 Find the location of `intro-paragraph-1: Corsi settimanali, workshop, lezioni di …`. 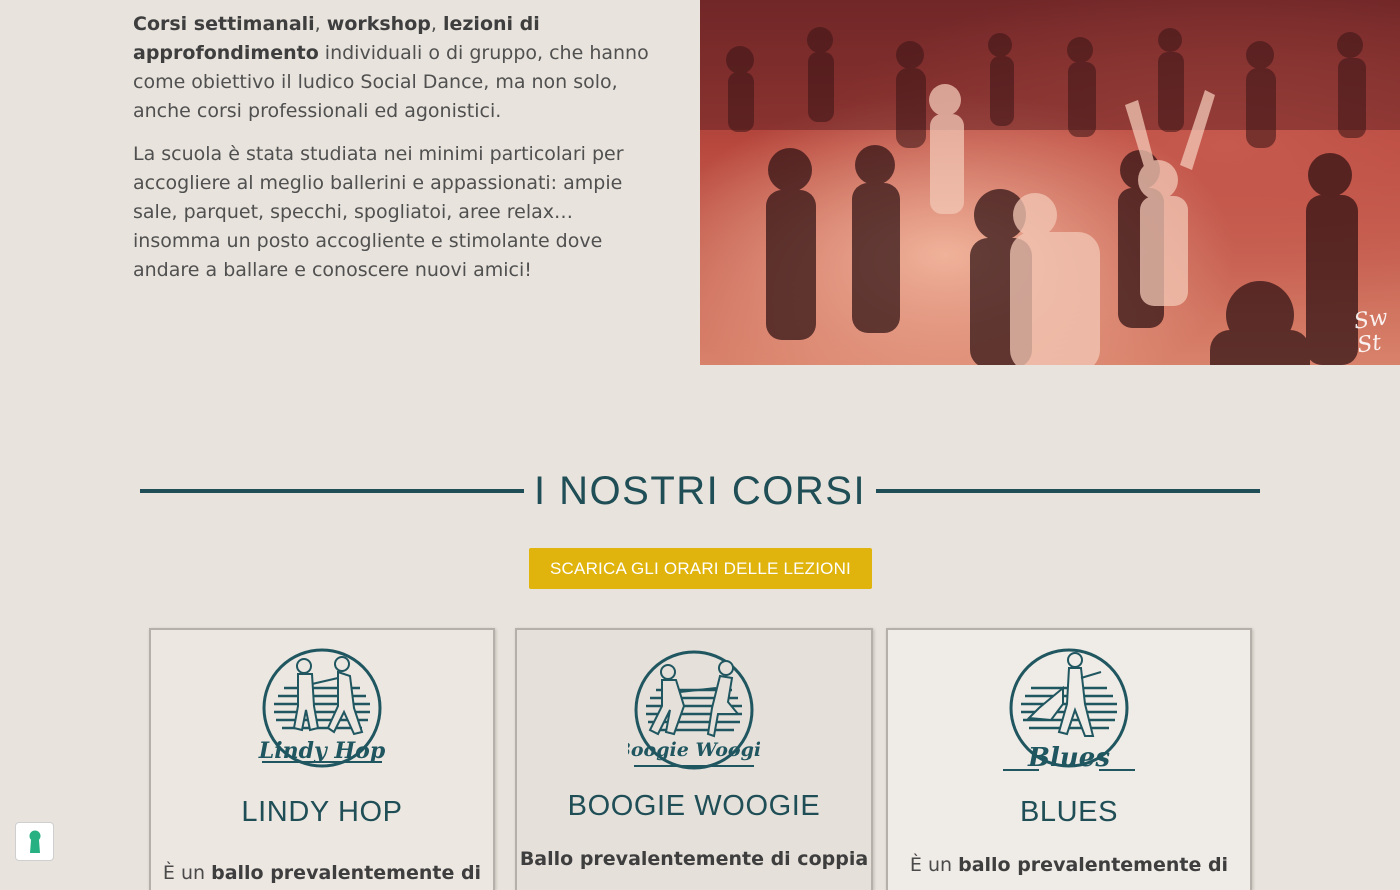

intro-paragraph-1: Corsi settimanali, workshop, lezioni di … is located at coordinates (398, 68).